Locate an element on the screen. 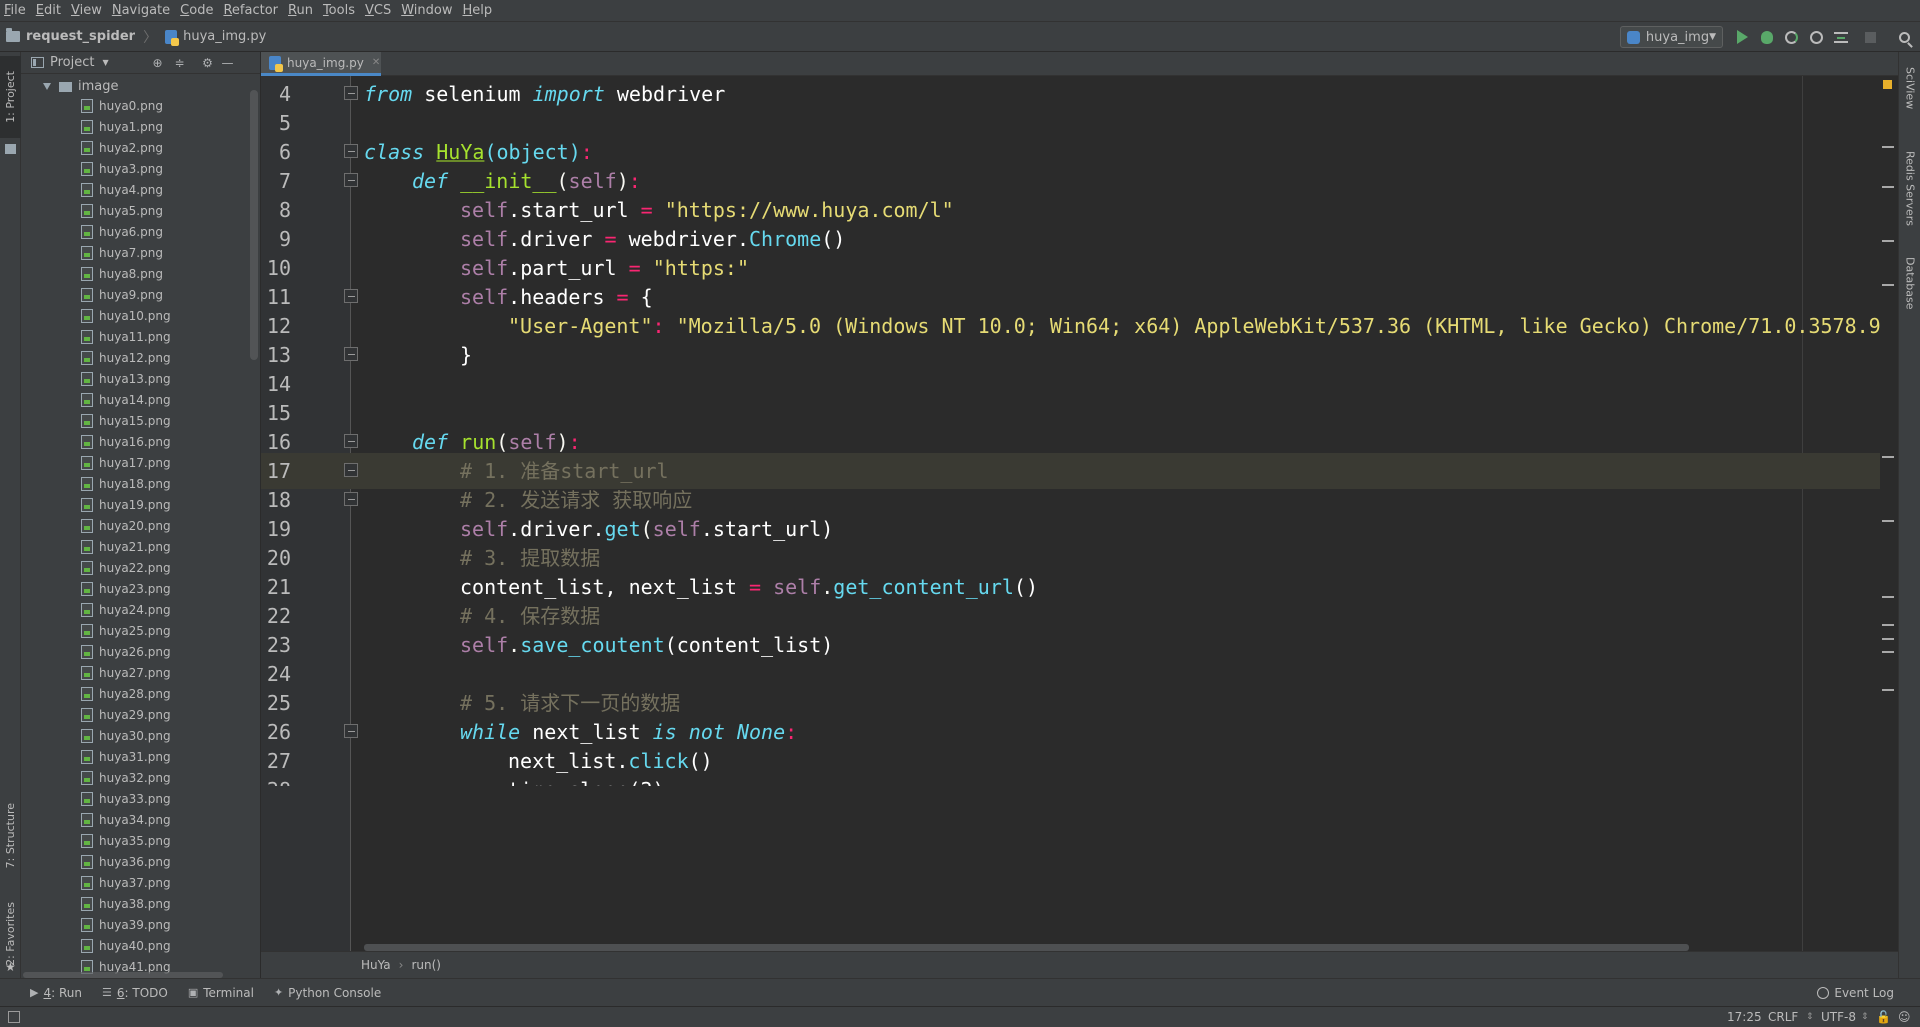 This screenshot has width=1920, height=1027. hide-panel-icon: — is located at coordinates (227, 63).